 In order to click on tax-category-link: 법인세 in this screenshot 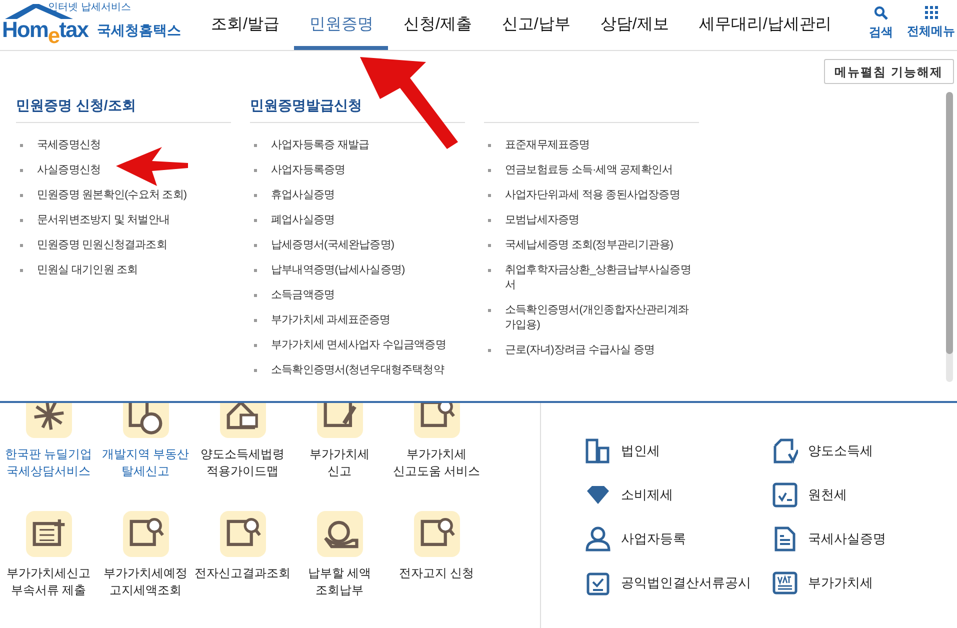, I will do `click(640, 450)`.